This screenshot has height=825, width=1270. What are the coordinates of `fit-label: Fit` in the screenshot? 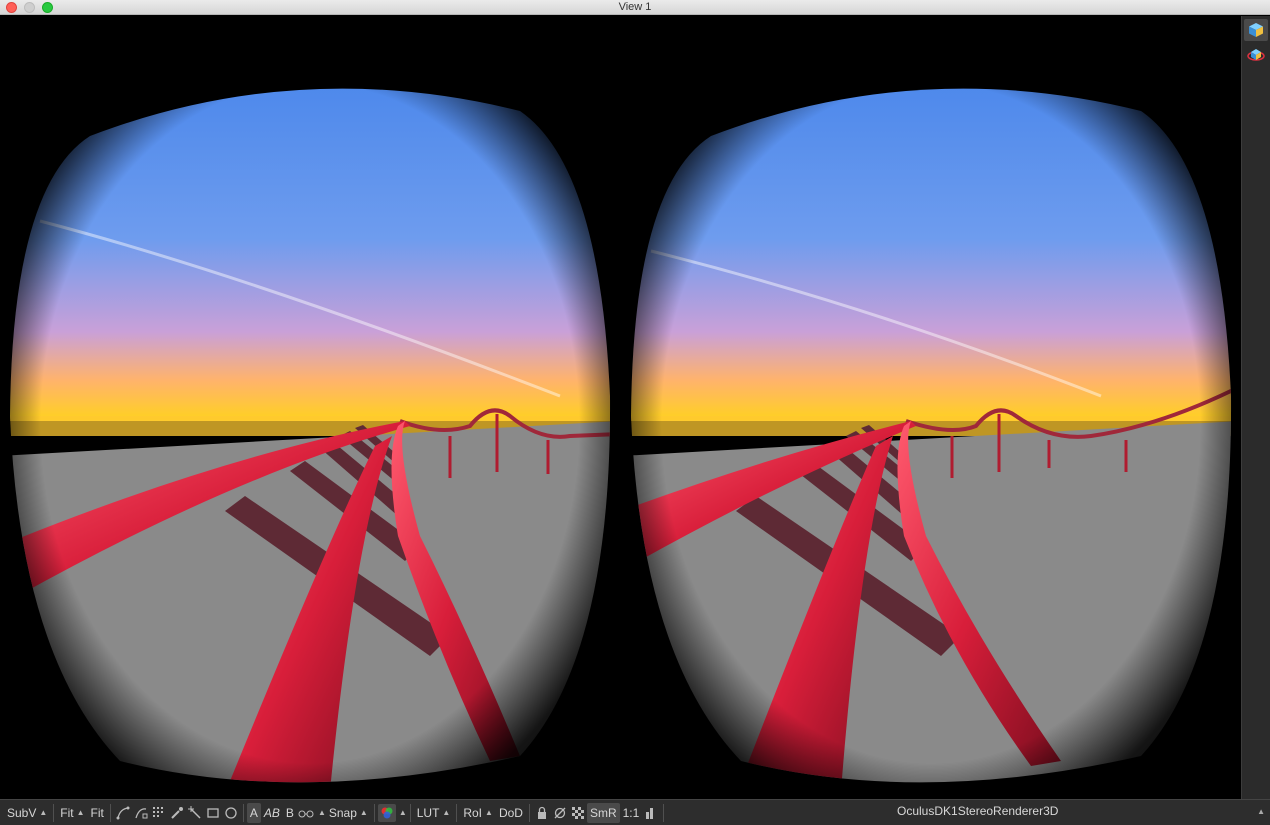 It's located at (67, 812).